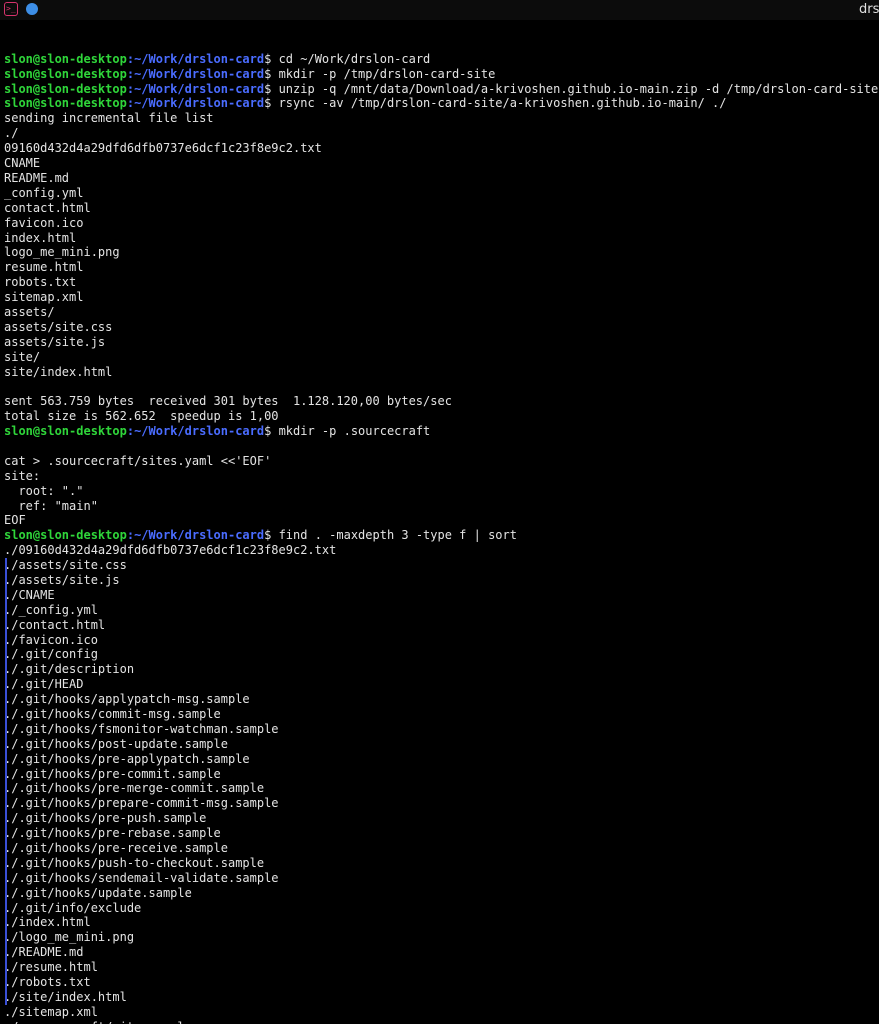 This screenshot has width=879, height=1024. I want to click on output-line: ./.git/HEAD, so click(44, 684).